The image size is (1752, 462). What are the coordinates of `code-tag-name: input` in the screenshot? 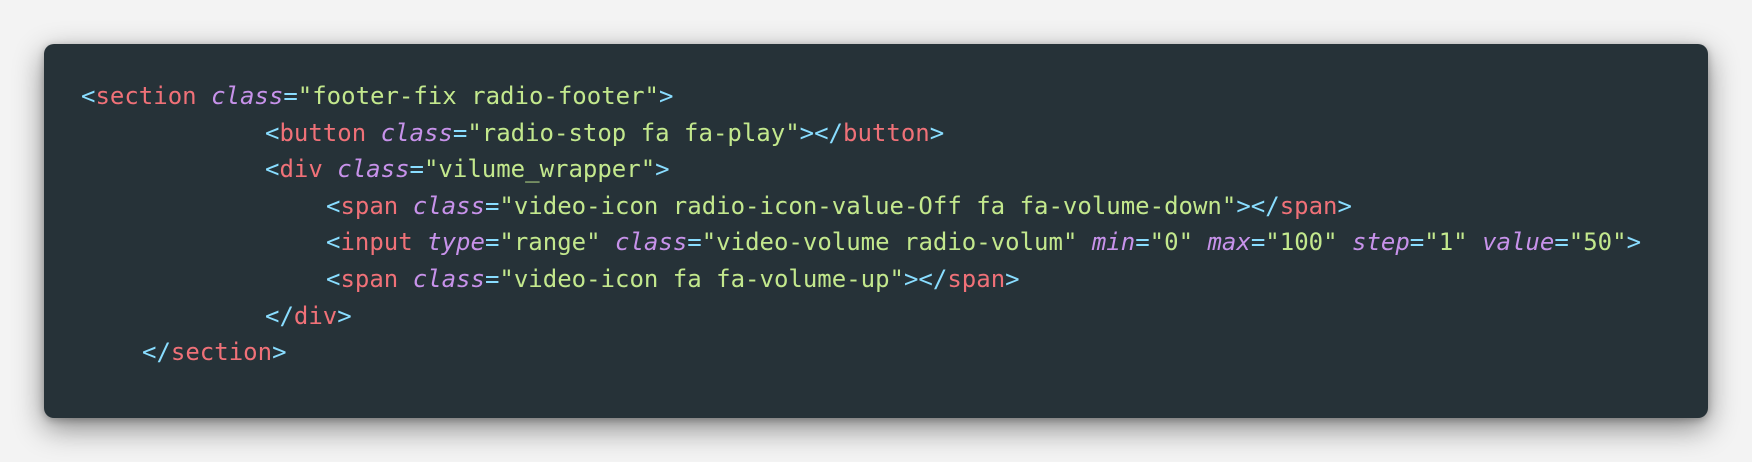 It's located at (376, 242).